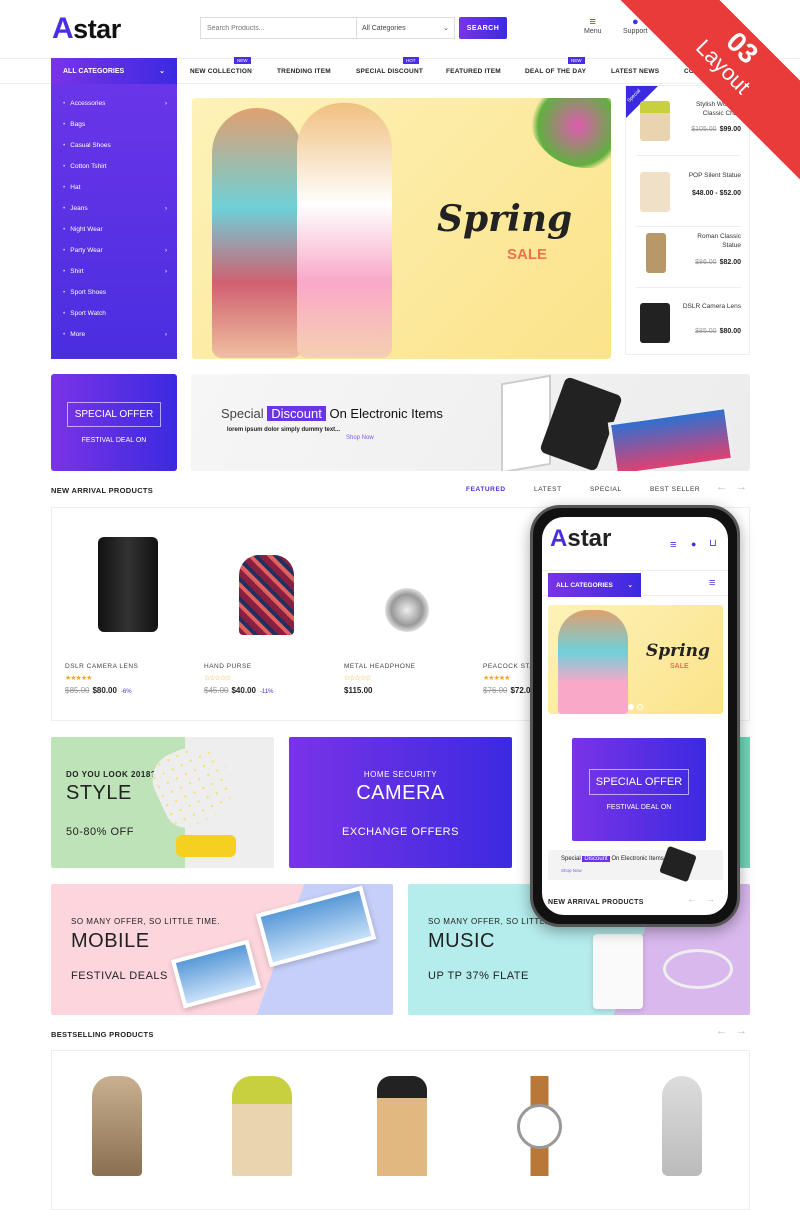  What do you see at coordinates (548, 489) in the screenshot?
I see `tab-latest: LATEST` at bounding box center [548, 489].